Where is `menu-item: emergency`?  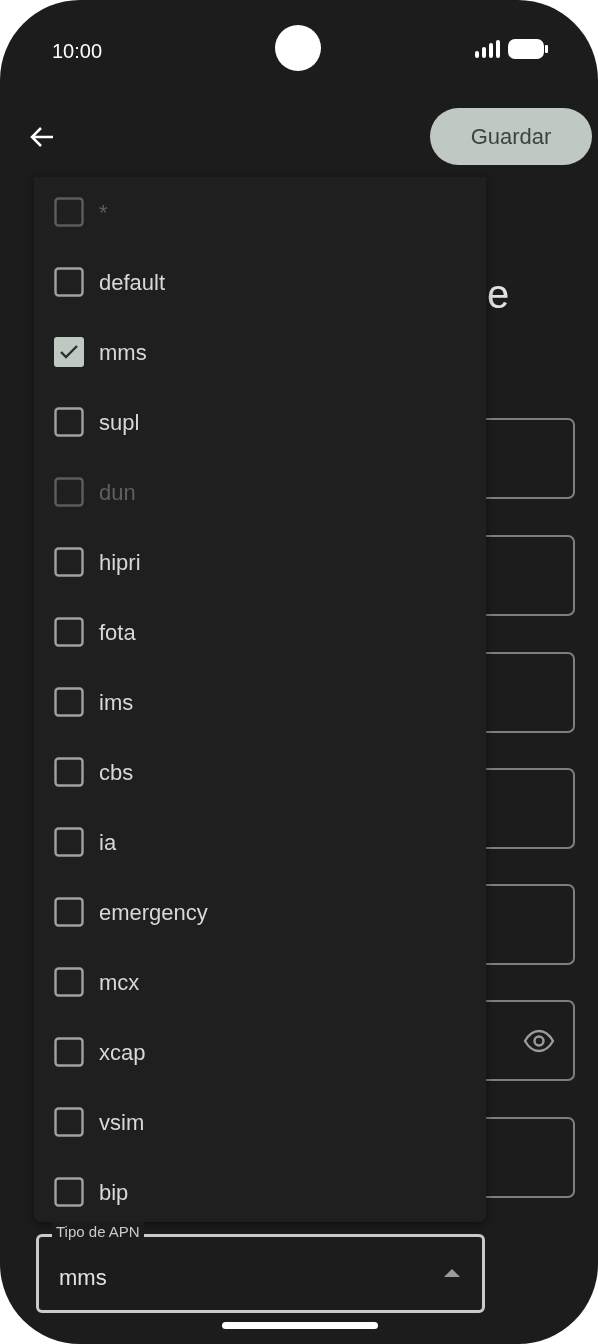
menu-item: emergency is located at coordinates (260, 912).